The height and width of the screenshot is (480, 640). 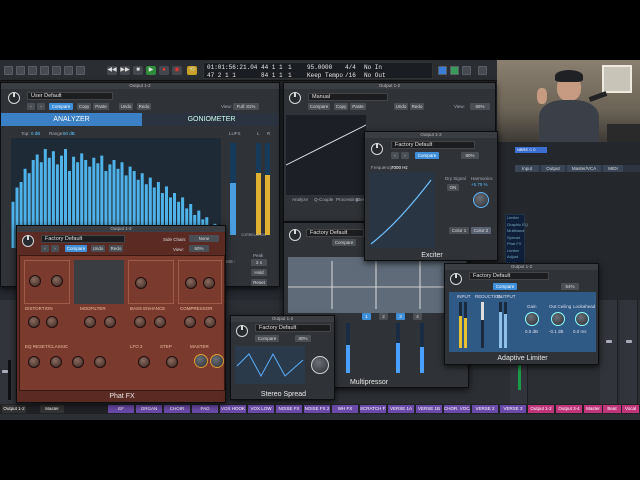 I want to click on phatfx-xy-pad, so click(x=99, y=282).